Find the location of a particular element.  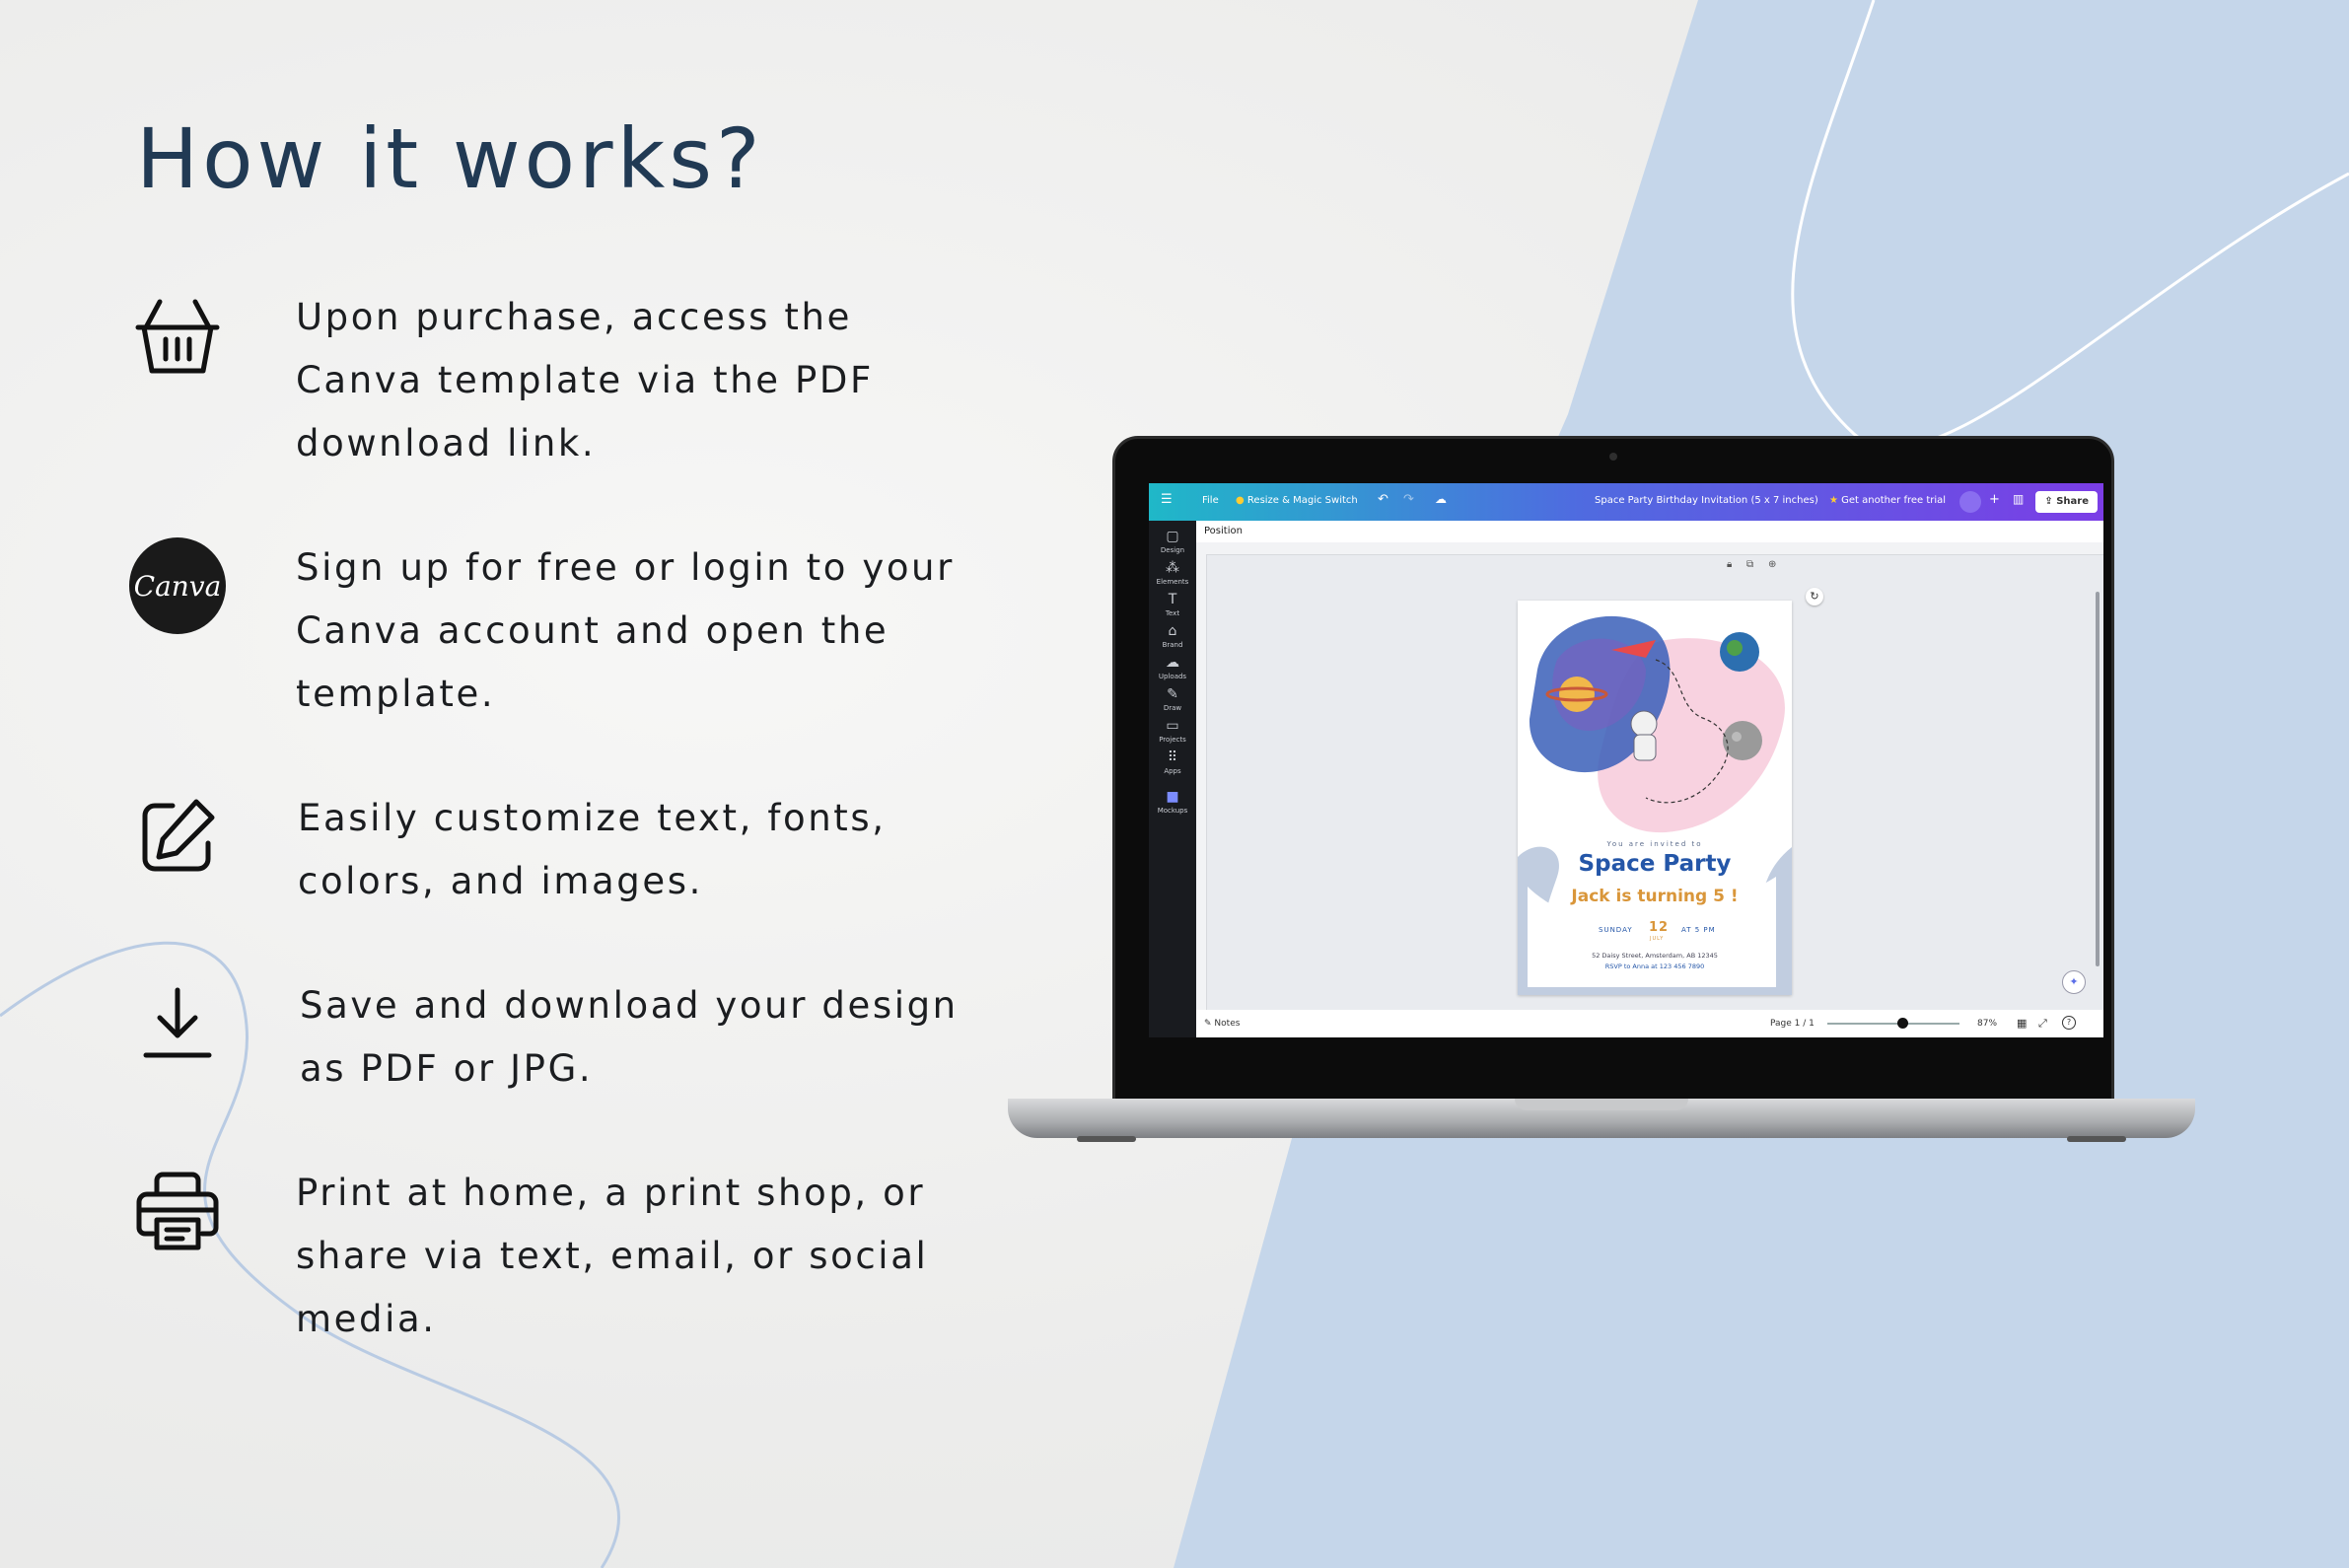

page-title: How it works? is located at coordinates (450, 158).